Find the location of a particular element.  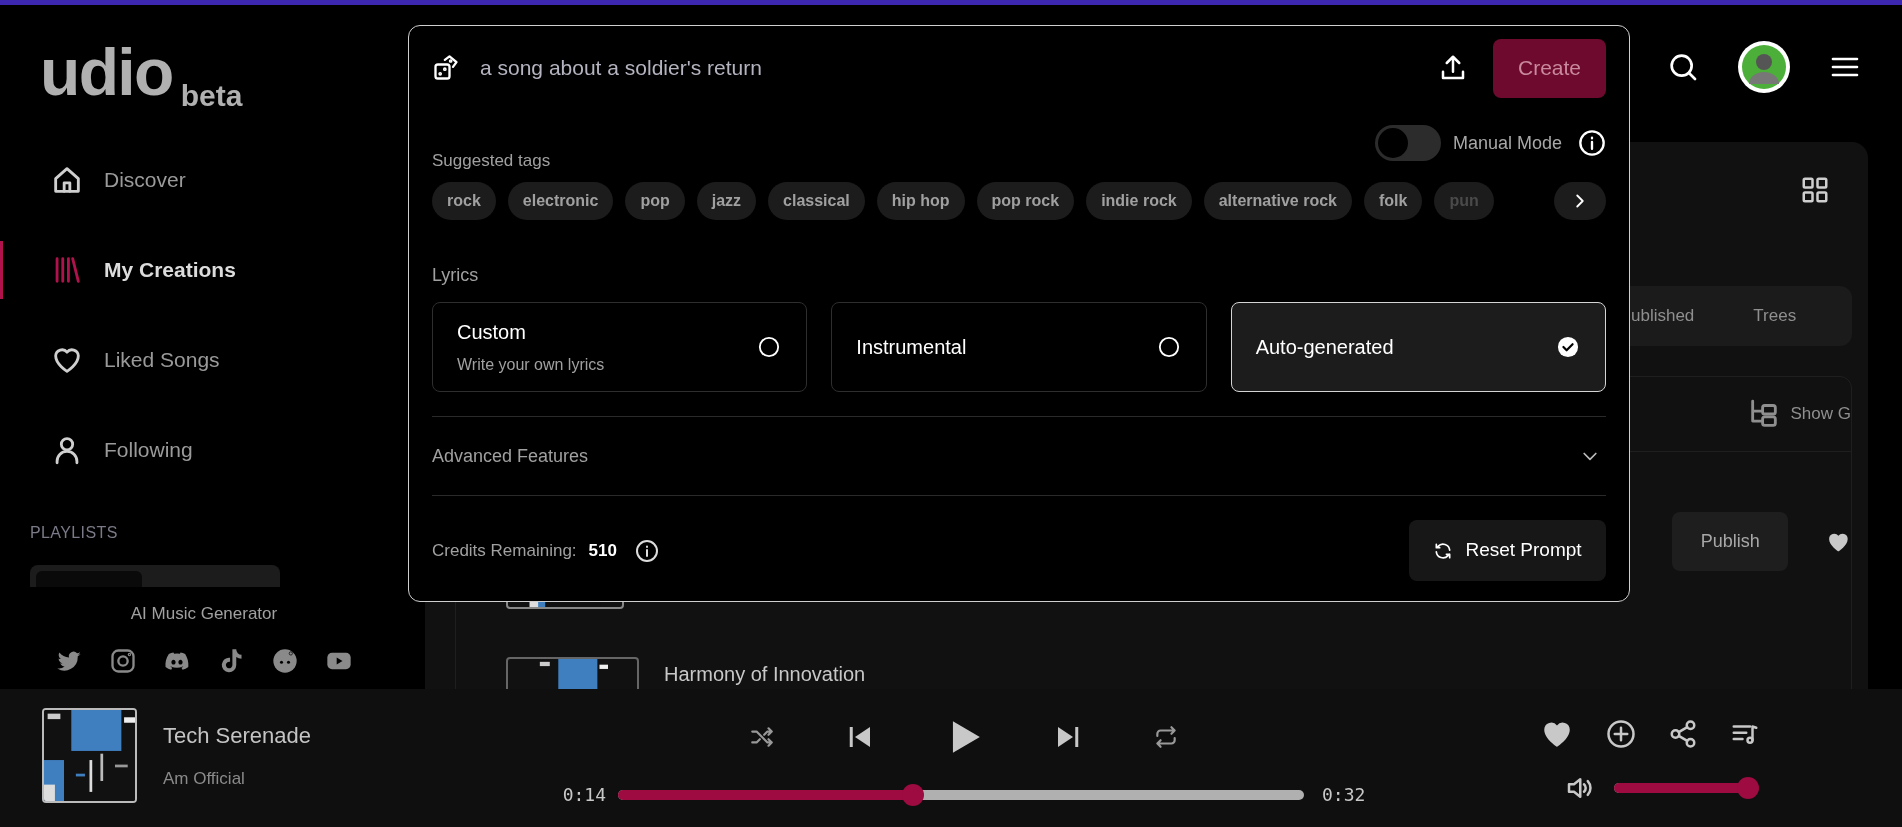

tag: rock is located at coordinates (464, 201).